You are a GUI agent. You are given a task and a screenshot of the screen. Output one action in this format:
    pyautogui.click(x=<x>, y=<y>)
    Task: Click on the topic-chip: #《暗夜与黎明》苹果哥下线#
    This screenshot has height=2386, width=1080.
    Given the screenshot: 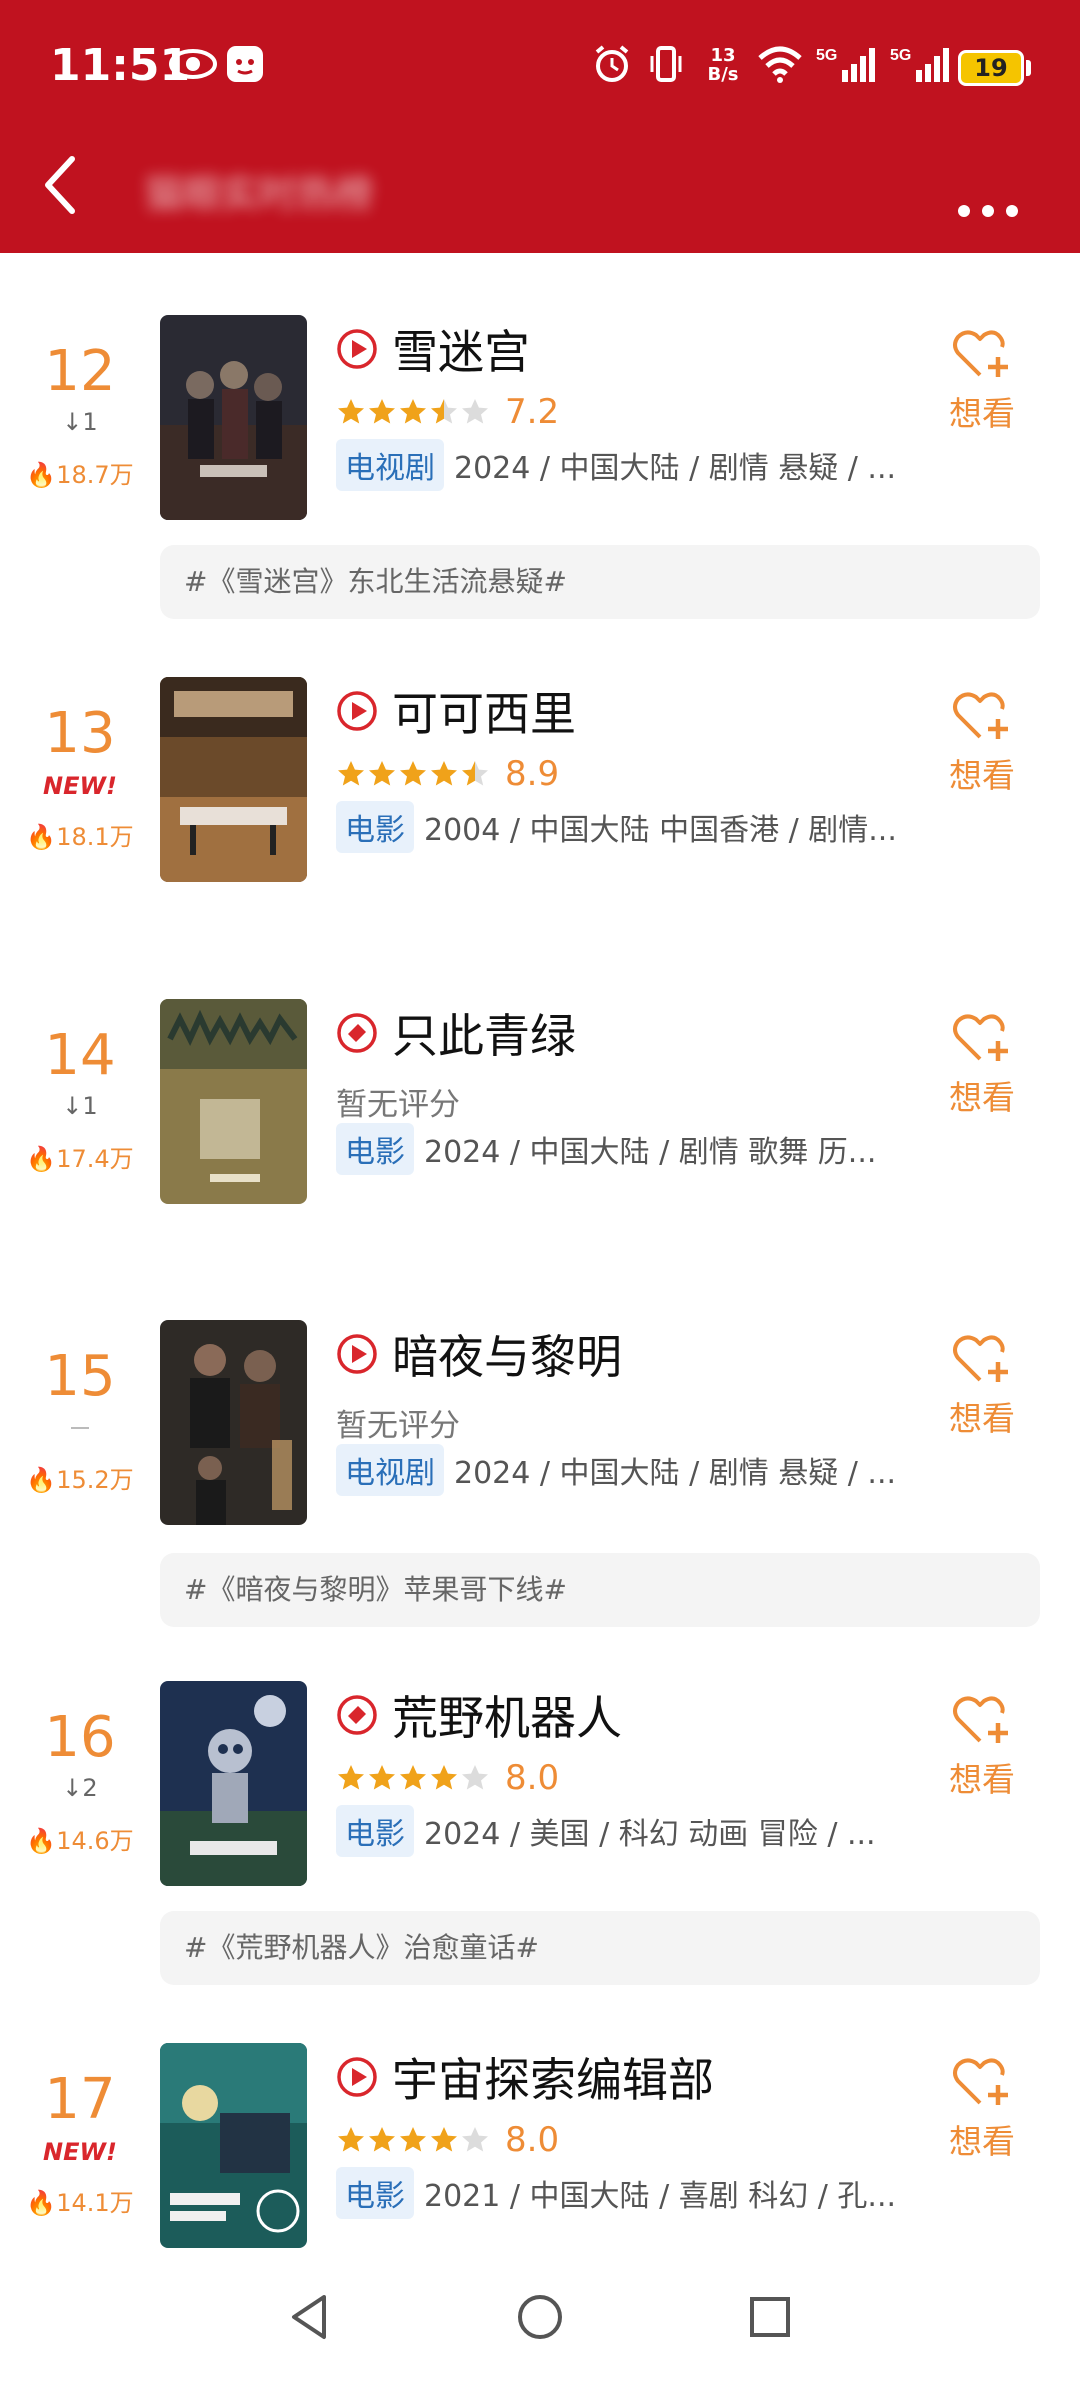 What is the action you would take?
    pyautogui.click(x=600, y=1590)
    